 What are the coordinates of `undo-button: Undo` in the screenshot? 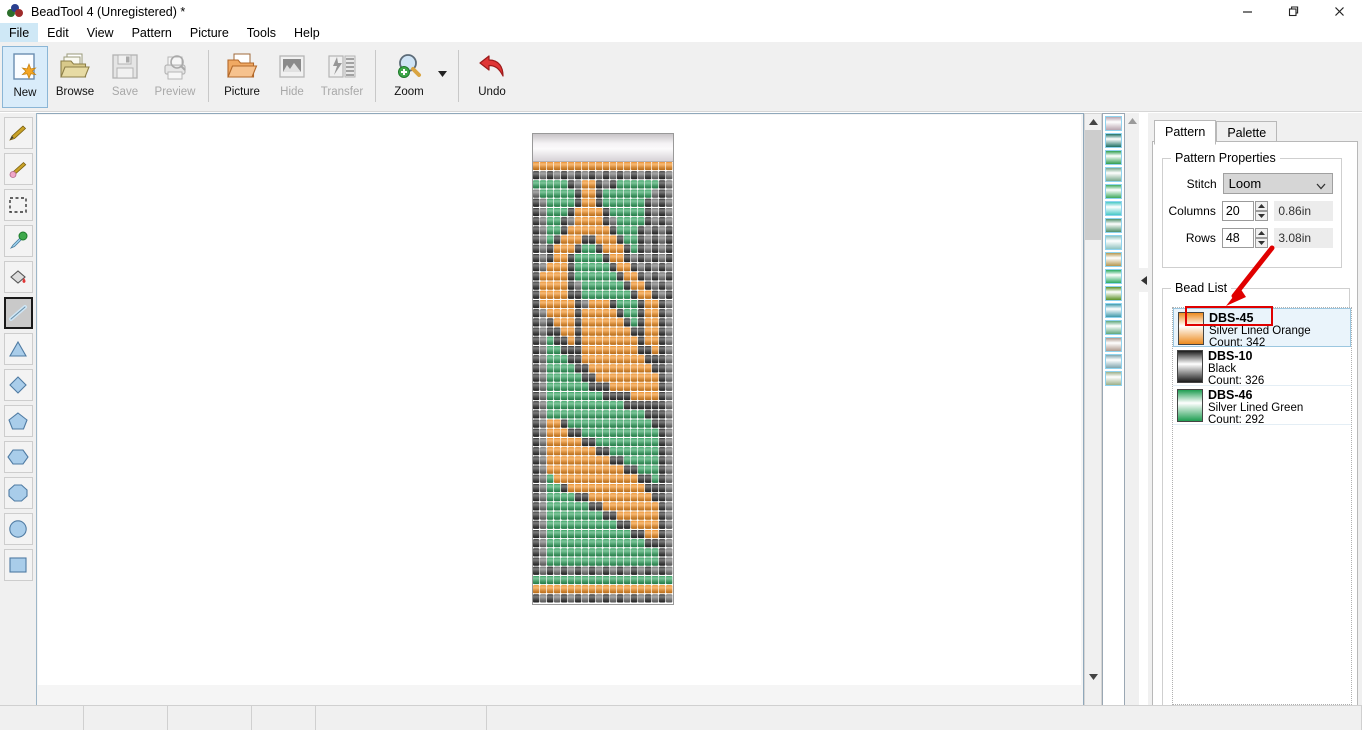 It's located at (492, 77).